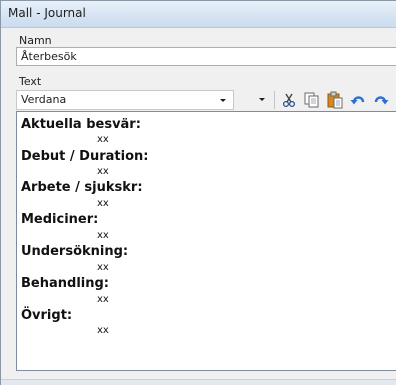 The width and height of the screenshot is (396, 385). Describe the element at coordinates (85, 156) in the screenshot. I see `section-heading-debut-duration: Debut / Duration:` at that location.